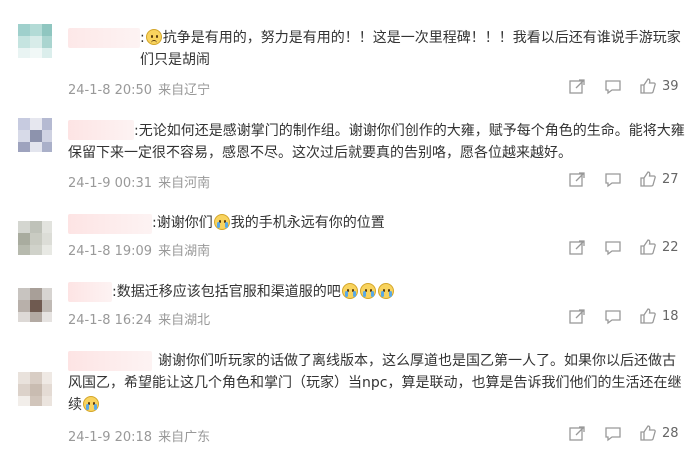 This screenshot has width=700, height=451. I want to click on comment-meta: 24-1-9 20:18 来自广东, so click(139, 435).